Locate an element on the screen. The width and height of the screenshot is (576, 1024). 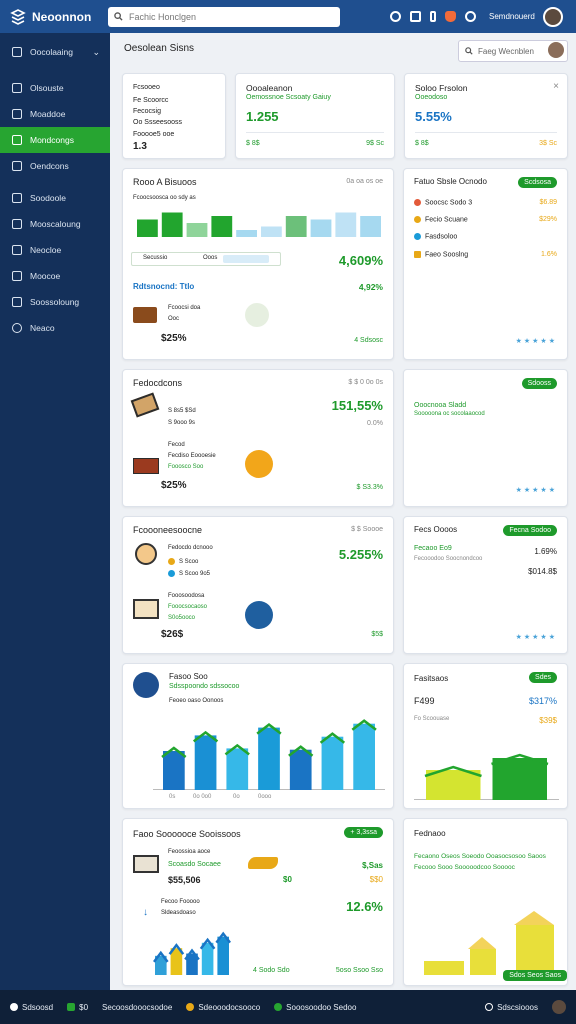
bottom-item-2: Secoosdooocsodoe is located at coordinates (137, 1007).